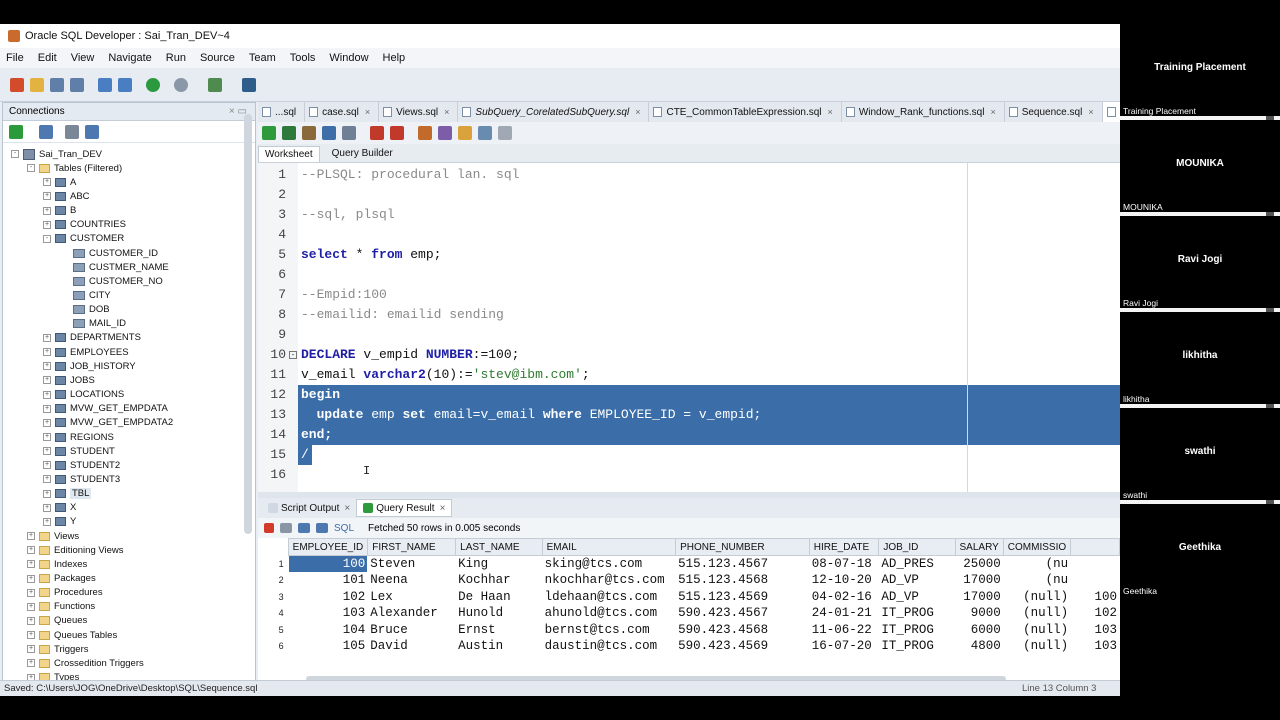 Image resolution: width=1280 pixels, height=720 pixels. What do you see at coordinates (61, 579) in the screenshot?
I see `tree-node: + Packages` at bounding box center [61, 579].